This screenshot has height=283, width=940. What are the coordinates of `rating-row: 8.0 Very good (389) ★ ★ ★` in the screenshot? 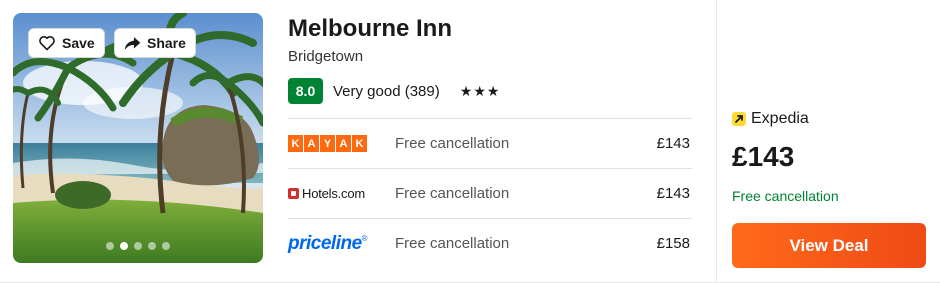 It's located at (490, 91).